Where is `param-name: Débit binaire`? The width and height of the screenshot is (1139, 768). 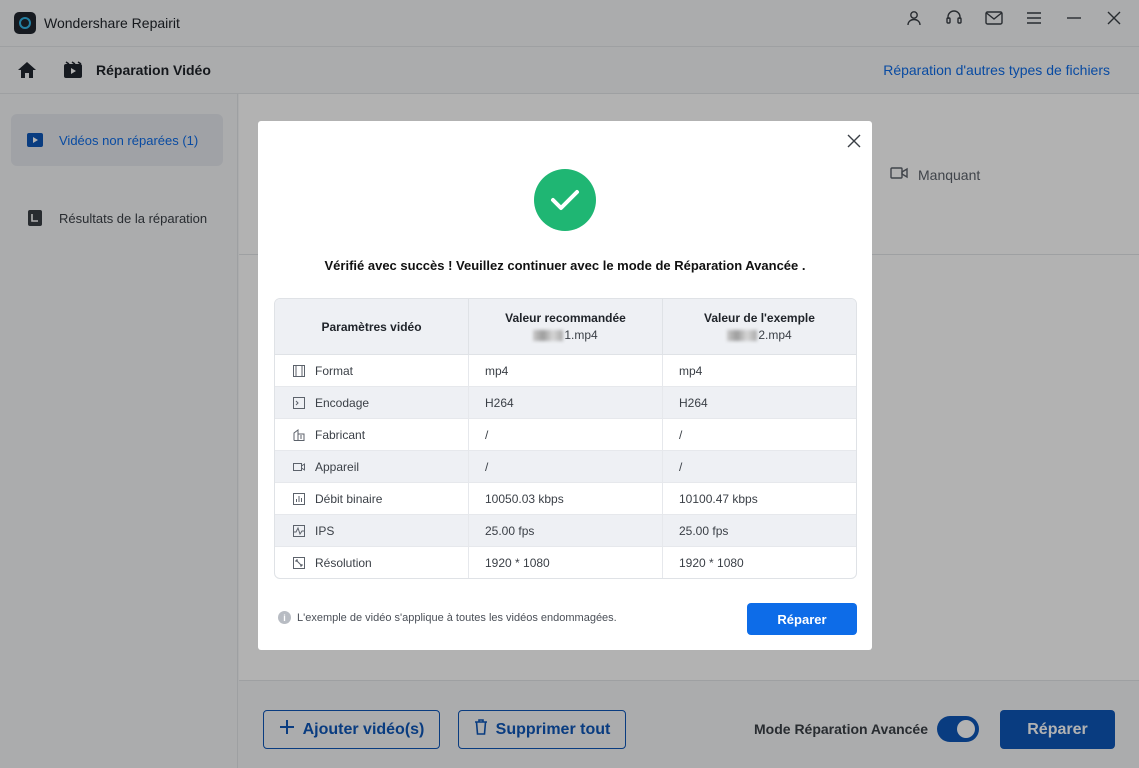 param-name: Débit binaire is located at coordinates (349, 498).